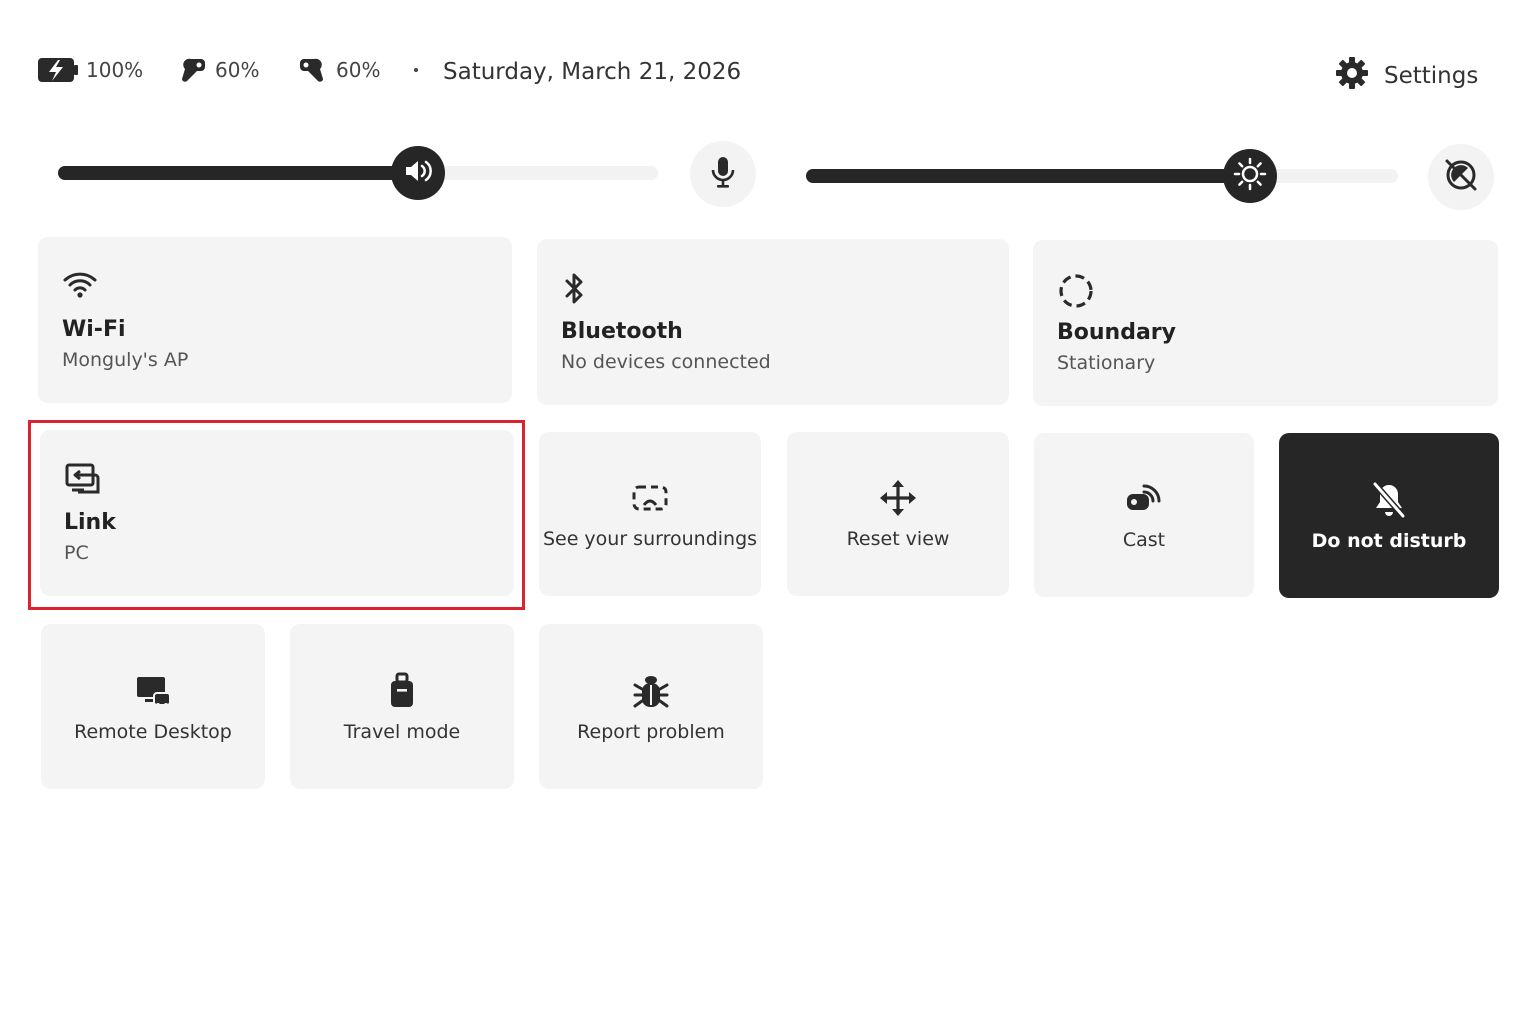  I want to click on luggage-icon, so click(402, 691).